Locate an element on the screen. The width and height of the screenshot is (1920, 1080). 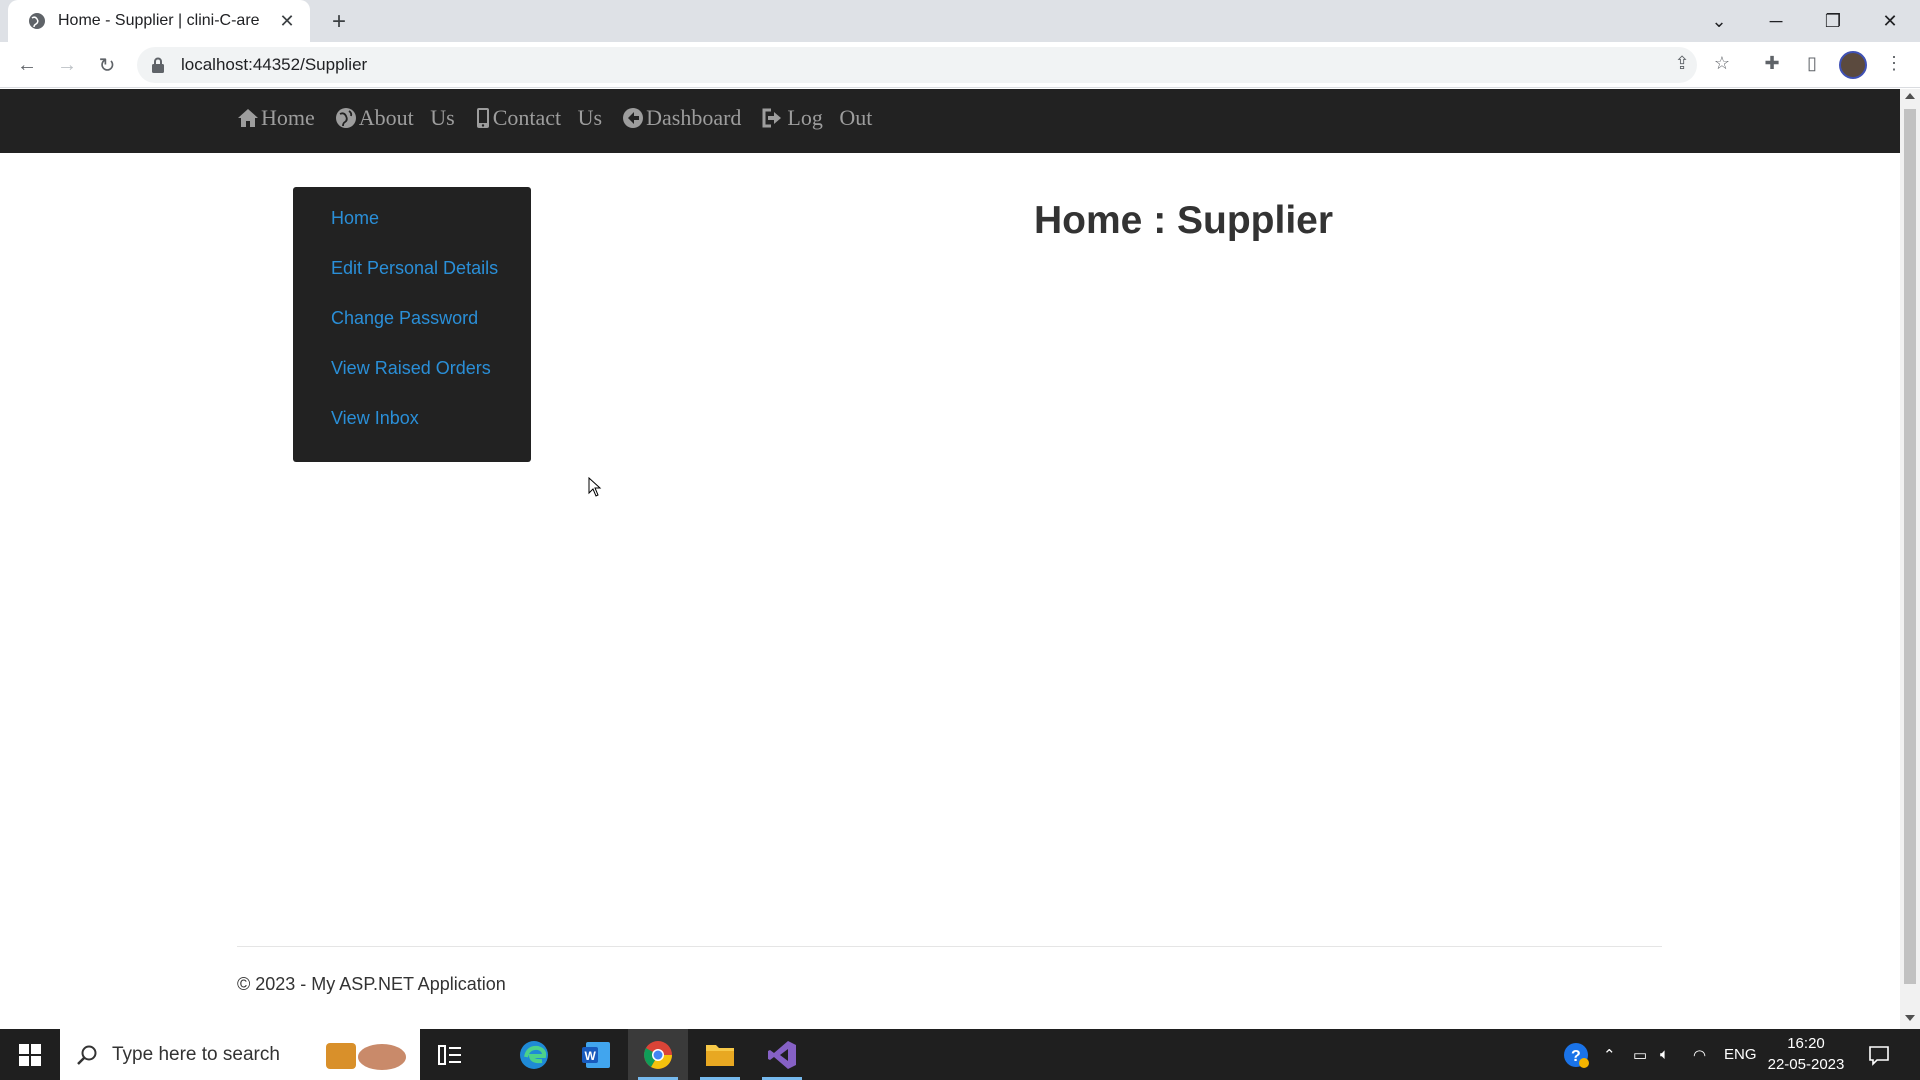
minimize-icon: ─ is located at coordinates (1776, 21).